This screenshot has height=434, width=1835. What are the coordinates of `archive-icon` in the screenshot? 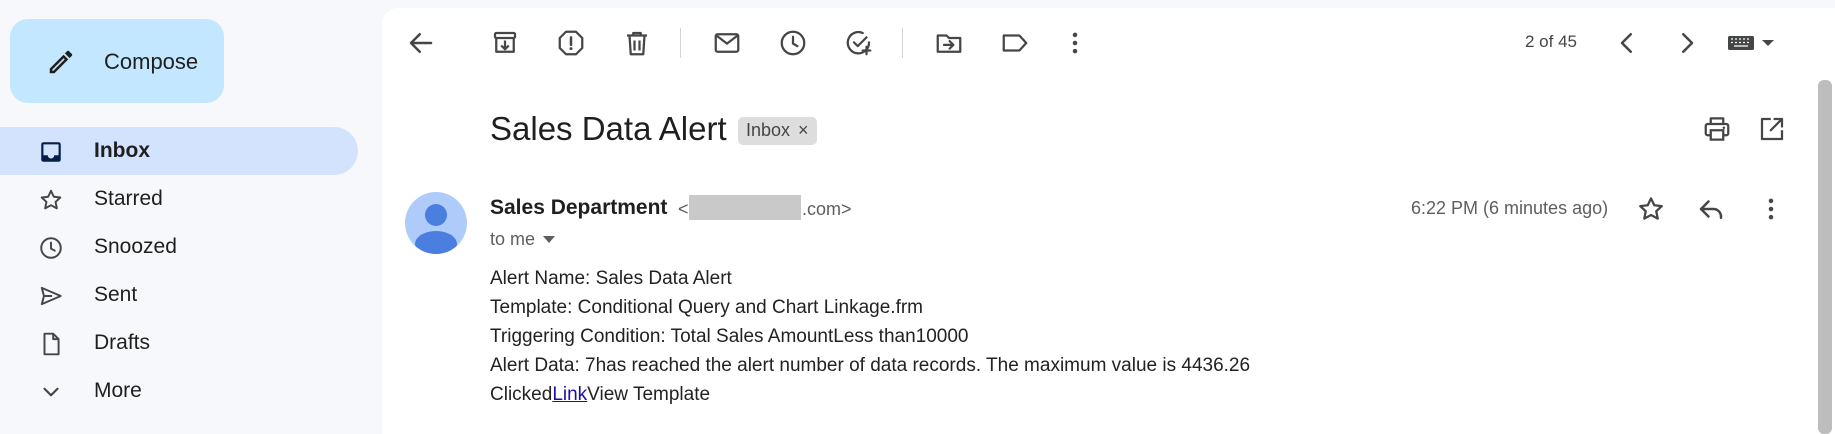 It's located at (505, 42).